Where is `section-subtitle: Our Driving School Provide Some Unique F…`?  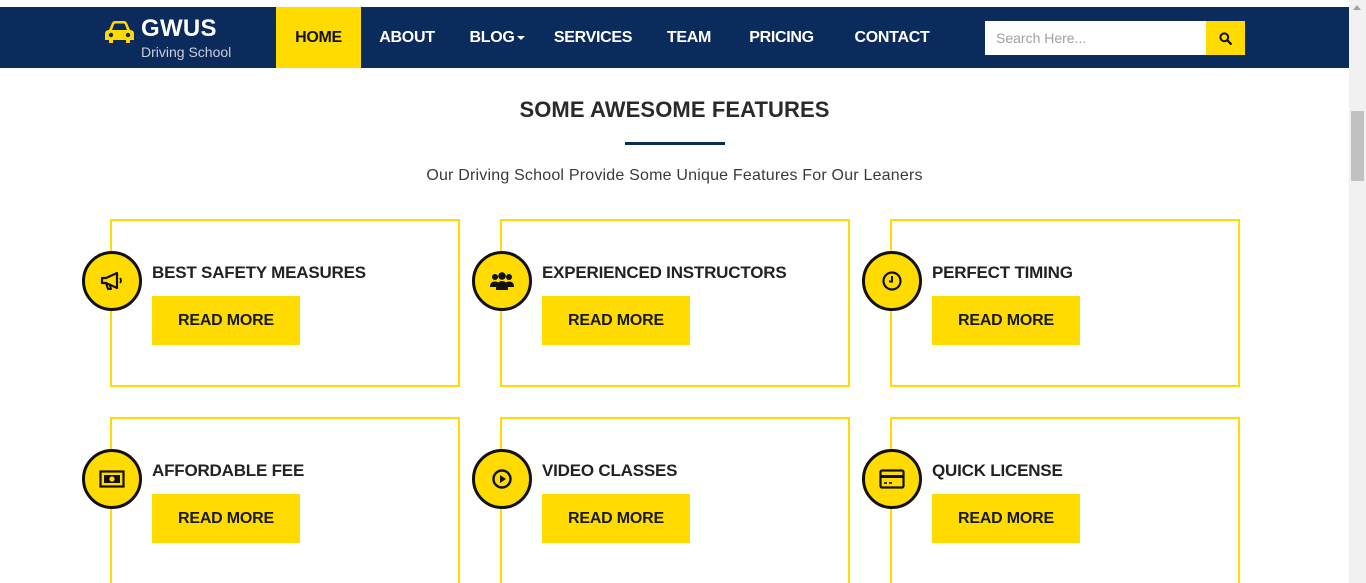
section-subtitle: Our Driving School Provide Some Unique F… is located at coordinates (674, 175).